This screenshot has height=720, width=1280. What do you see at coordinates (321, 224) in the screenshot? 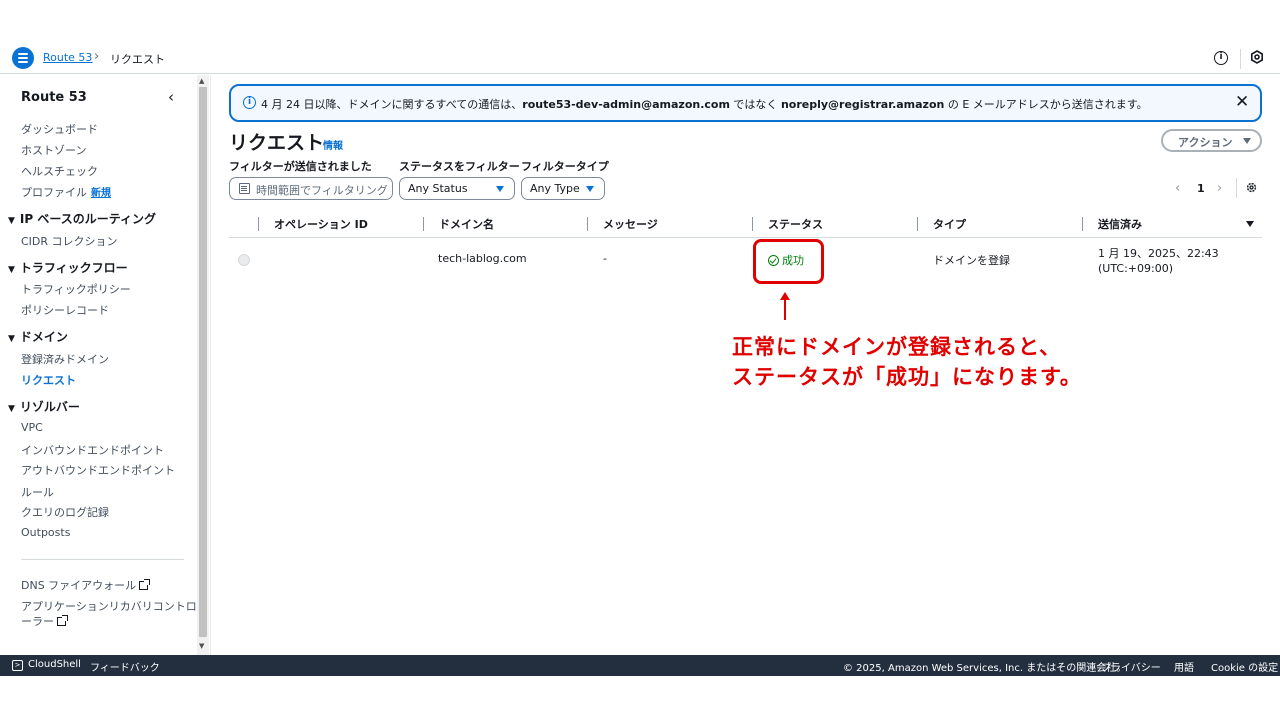
I see `column-header-operation-id: オペレーション ID` at bounding box center [321, 224].